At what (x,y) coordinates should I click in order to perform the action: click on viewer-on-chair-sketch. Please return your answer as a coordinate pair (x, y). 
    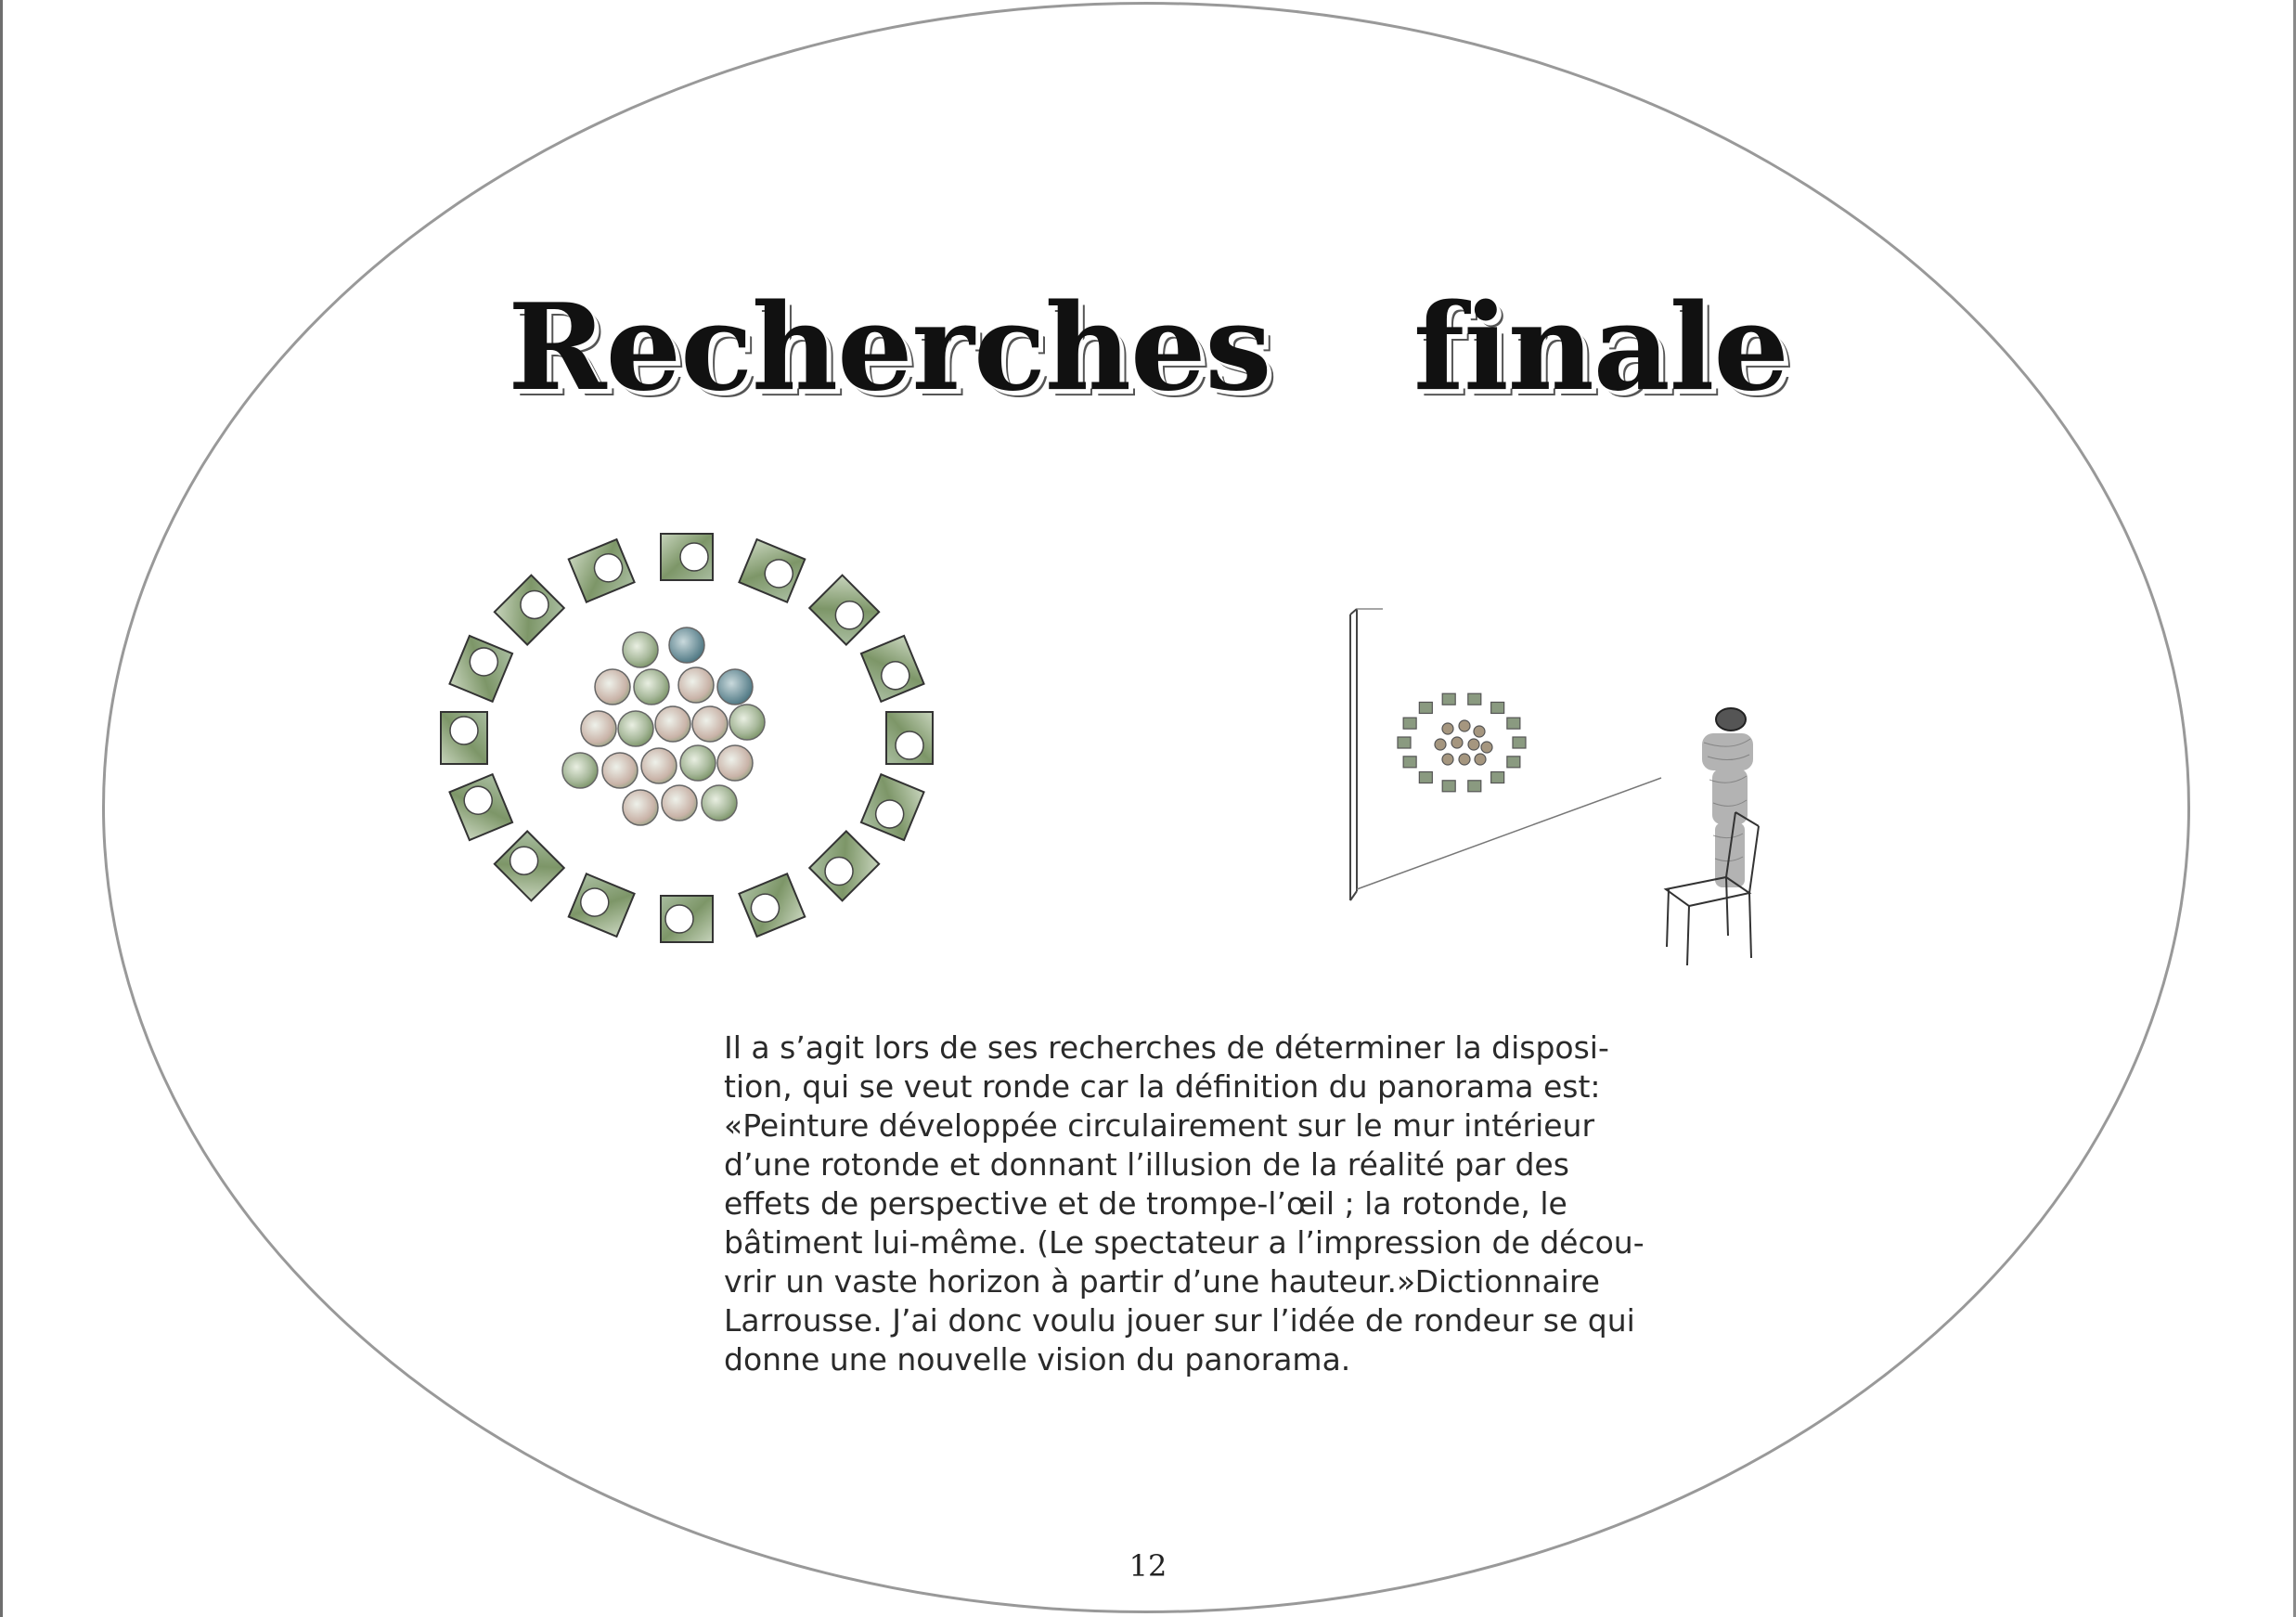
    Looking at the image, I should click on (1554, 787).